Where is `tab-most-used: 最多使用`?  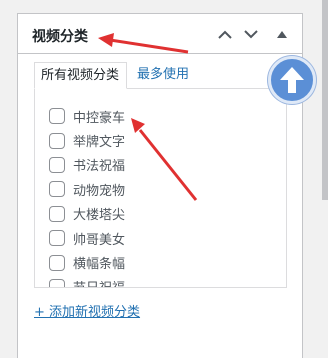
tab-most-used: 最多使用 is located at coordinates (163, 75).